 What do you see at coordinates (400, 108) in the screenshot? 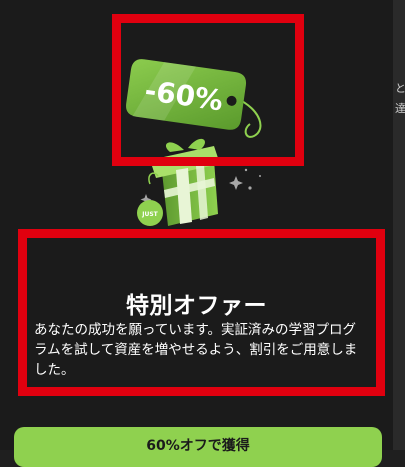
I see `background-text-fragment: 達` at bounding box center [400, 108].